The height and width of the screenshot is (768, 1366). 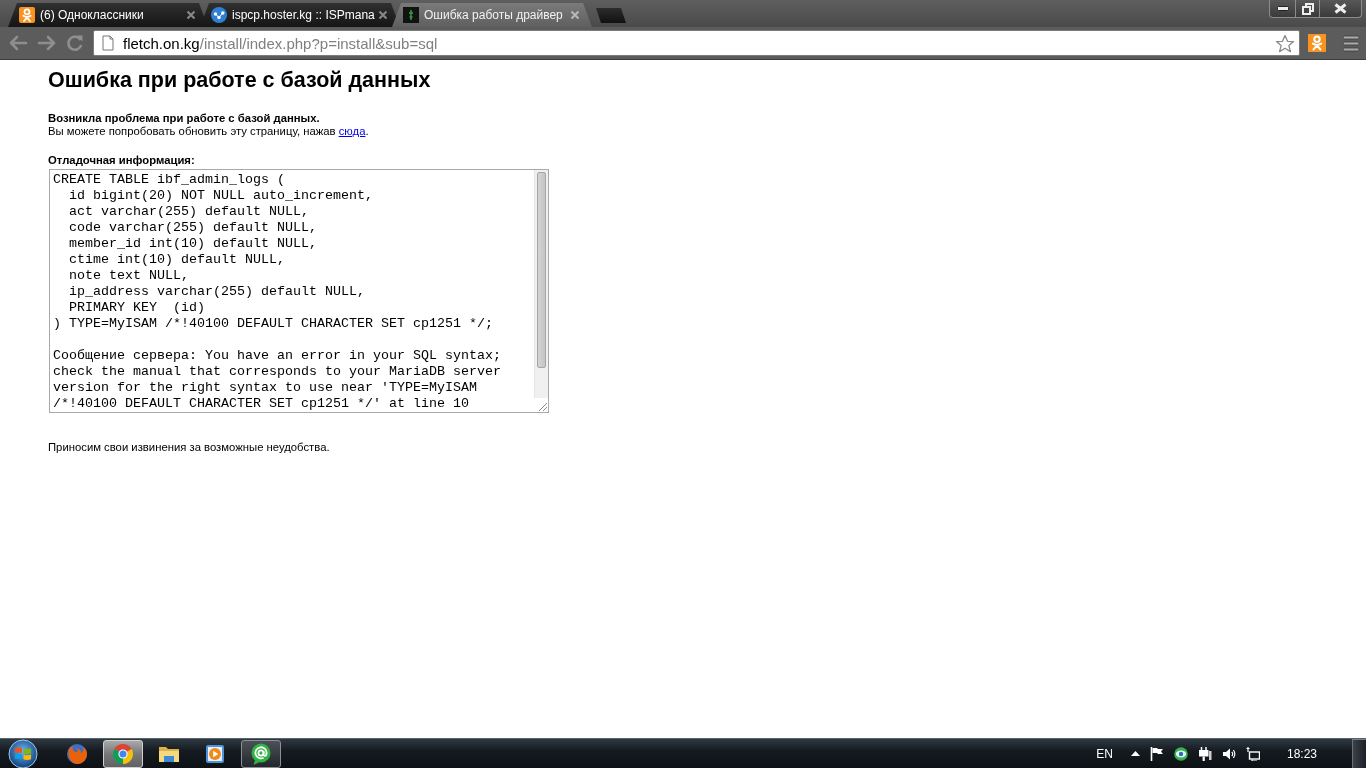 What do you see at coordinates (1135, 753) in the screenshot?
I see `show-hidden-icon` at bounding box center [1135, 753].